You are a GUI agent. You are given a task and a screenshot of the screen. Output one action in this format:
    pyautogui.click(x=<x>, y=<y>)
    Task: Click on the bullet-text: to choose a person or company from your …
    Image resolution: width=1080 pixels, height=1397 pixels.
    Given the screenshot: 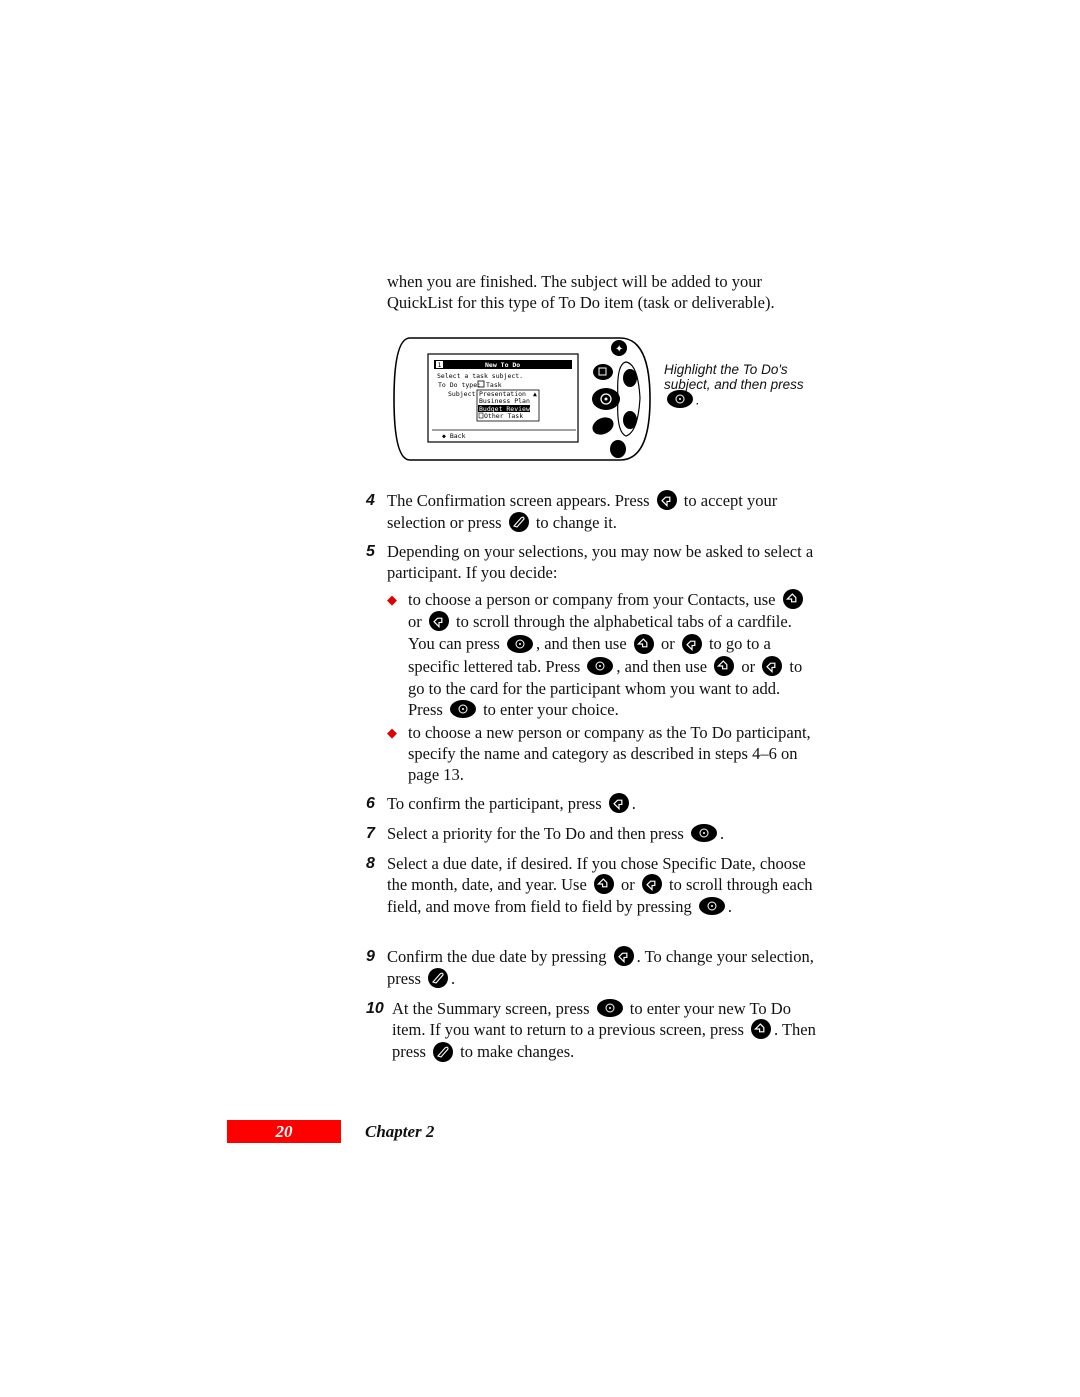 What is the action you would take?
    pyautogui.click(x=592, y=599)
    